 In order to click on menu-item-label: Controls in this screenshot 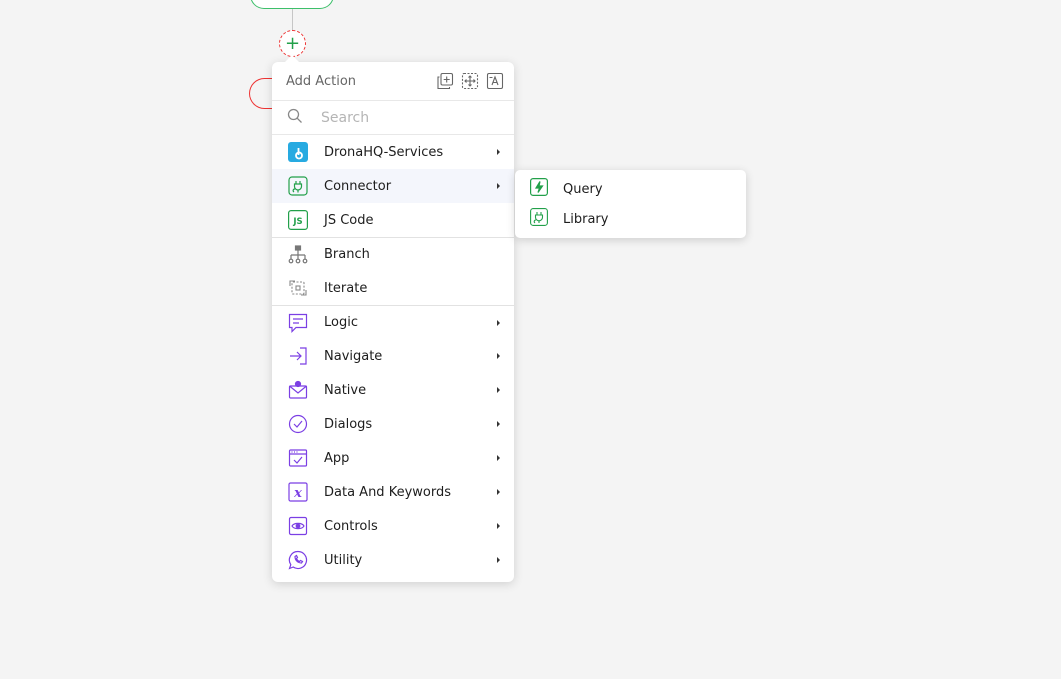, I will do `click(351, 526)`.